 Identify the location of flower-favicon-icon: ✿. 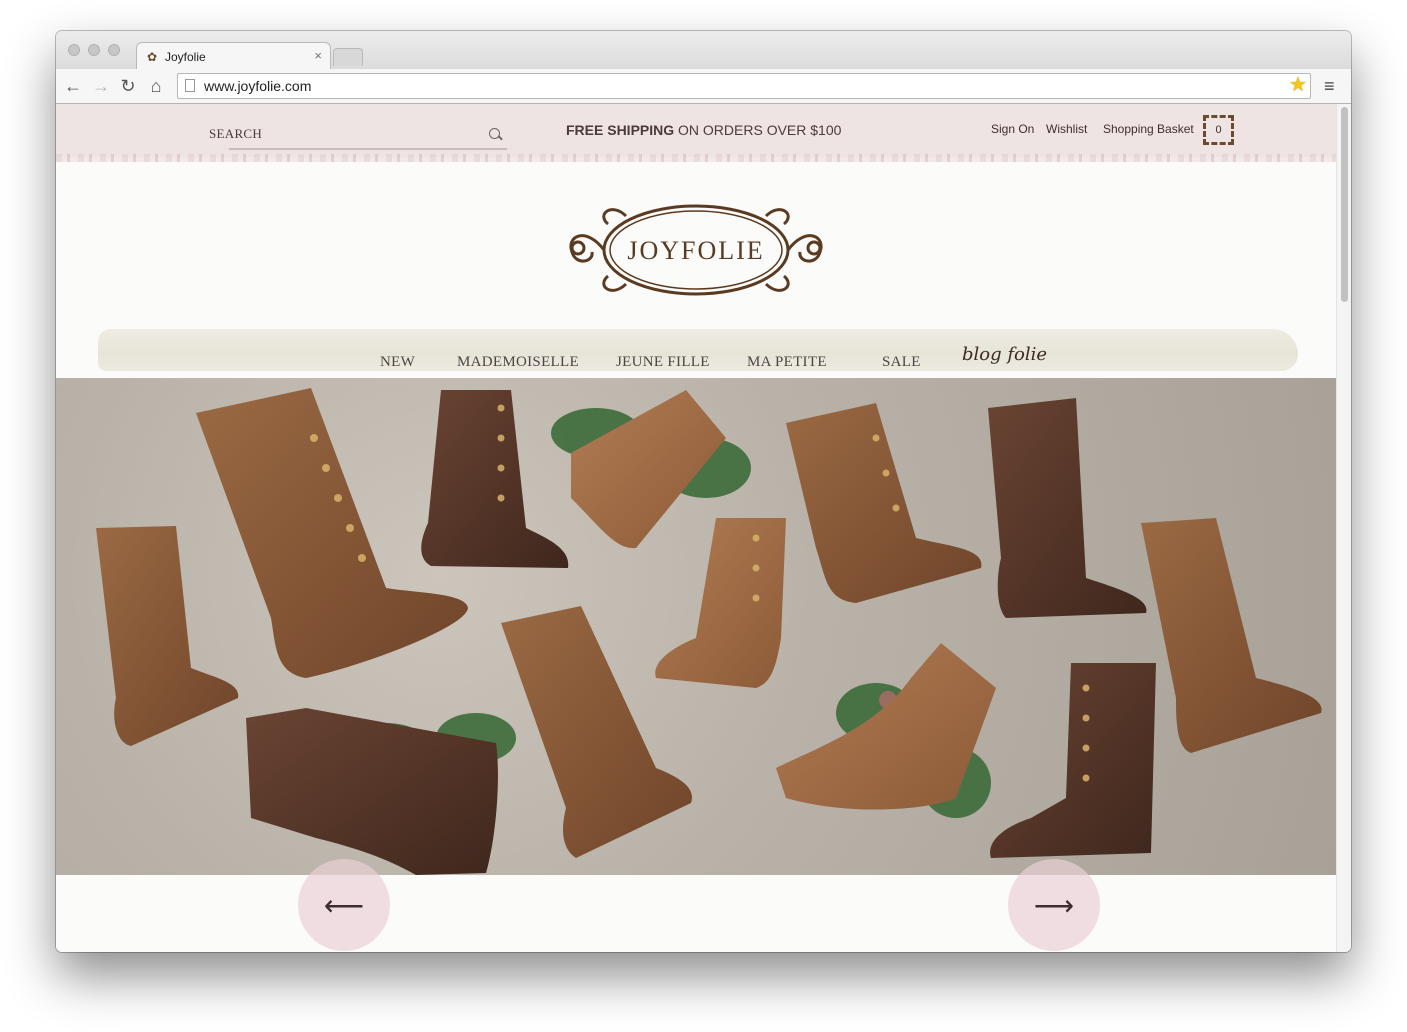
(152, 57).